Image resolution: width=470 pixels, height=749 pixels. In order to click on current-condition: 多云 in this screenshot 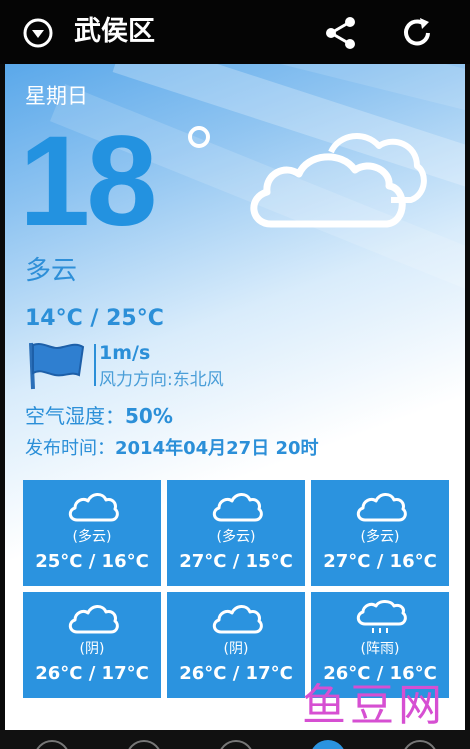, I will do `click(51, 271)`.